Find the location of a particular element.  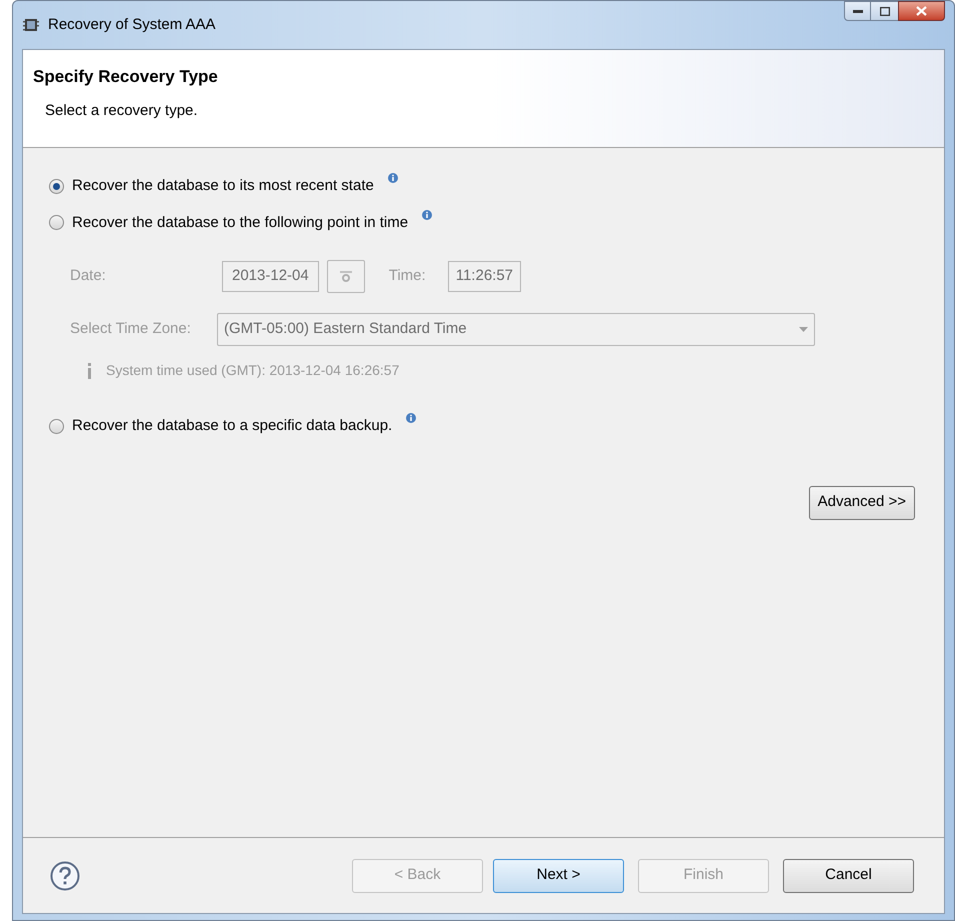

close-icon is located at coordinates (921, 11).